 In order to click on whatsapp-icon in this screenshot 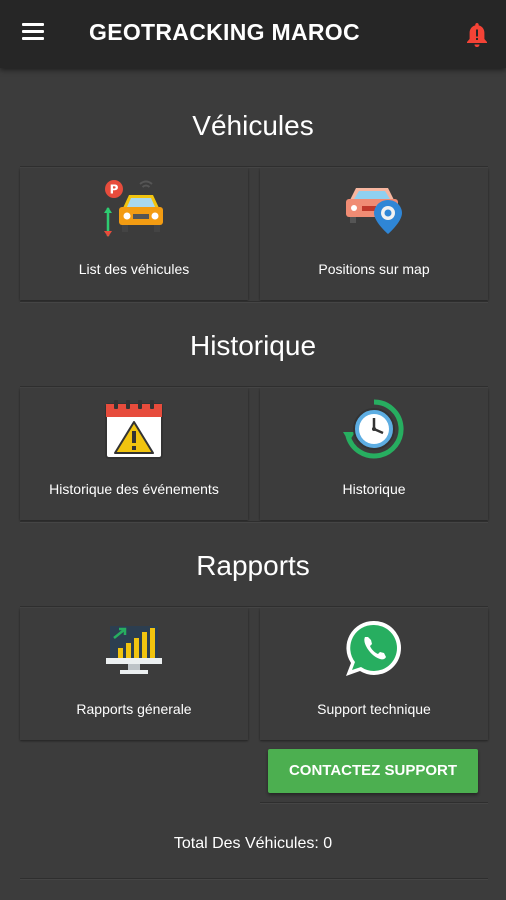, I will do `click(373, 648)`.